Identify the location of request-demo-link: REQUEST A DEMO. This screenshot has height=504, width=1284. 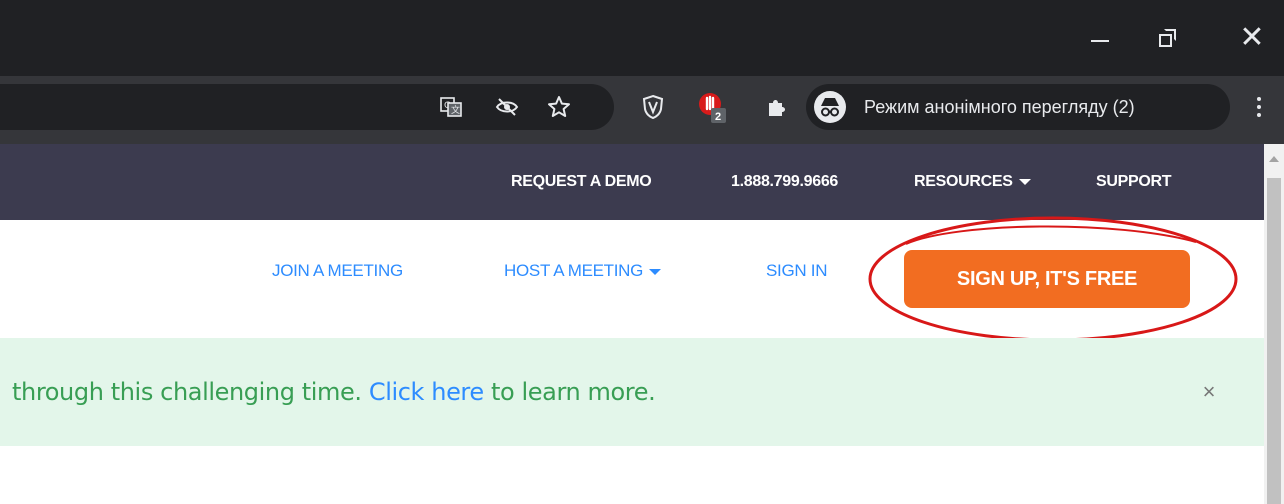
(581, 182).